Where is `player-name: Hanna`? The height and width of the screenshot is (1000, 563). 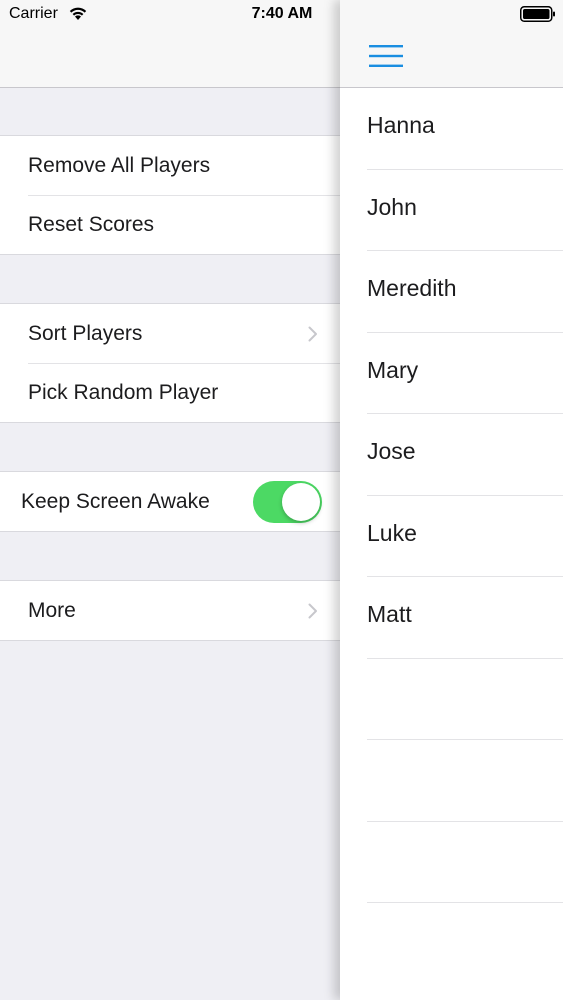 player-name: Hanna is located at coordinates (401, 125).